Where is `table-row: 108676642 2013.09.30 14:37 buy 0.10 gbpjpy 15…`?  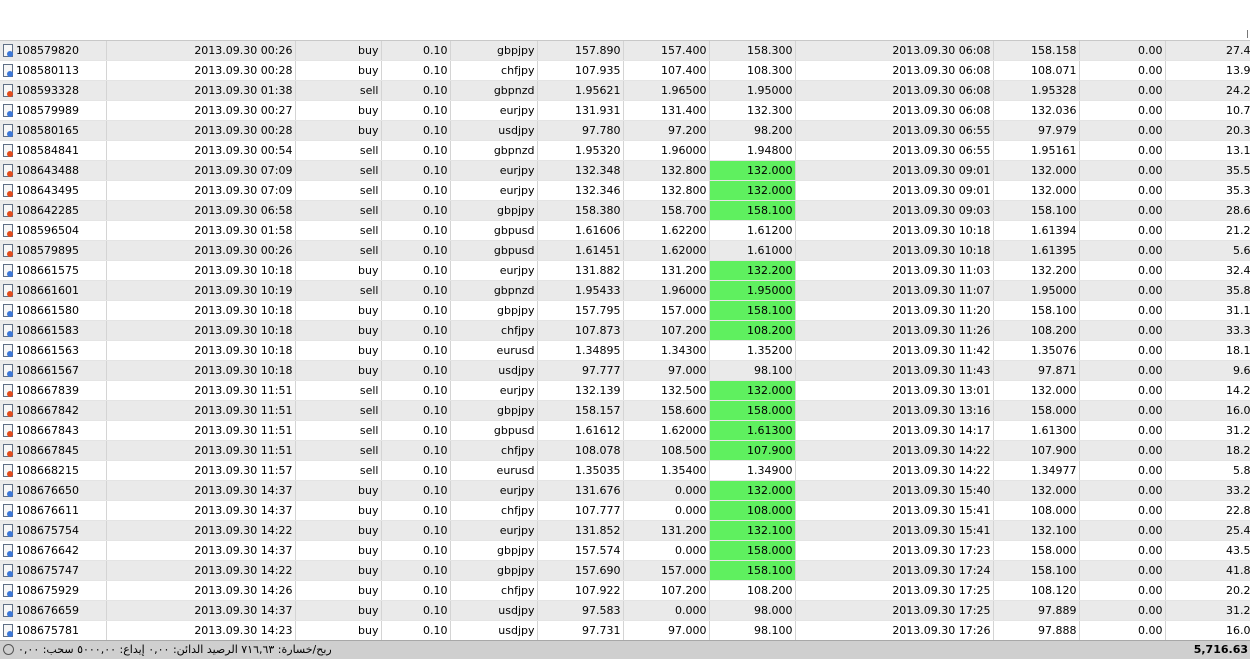
table-row: 108676642 2013.09.30 14:37 buy 0.10 gbpjpy 15… is located at coordinates (625, 550).